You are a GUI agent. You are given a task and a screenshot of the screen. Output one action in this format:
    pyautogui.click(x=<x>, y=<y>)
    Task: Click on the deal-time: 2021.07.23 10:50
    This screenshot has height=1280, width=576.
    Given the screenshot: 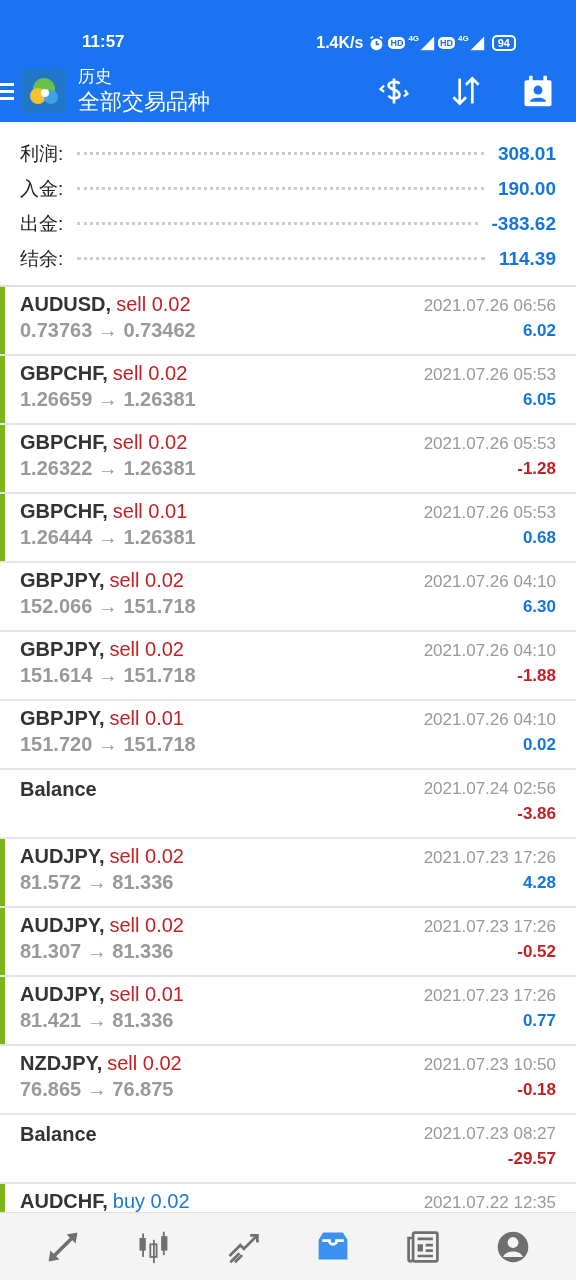 What is the action you would take?
    pyautogui.click(x=489, y=1065)
    